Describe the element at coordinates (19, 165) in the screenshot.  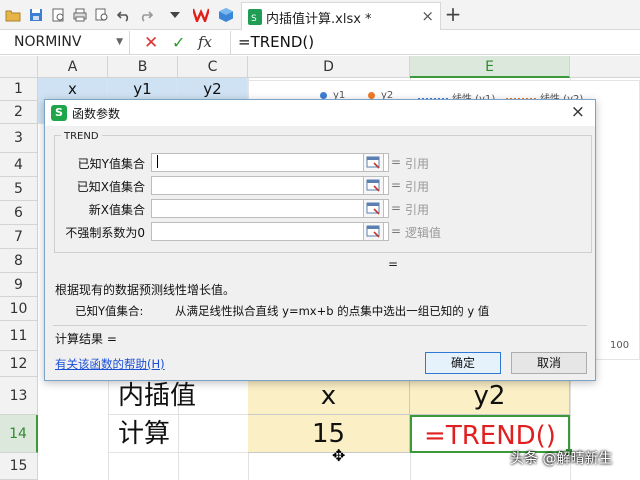
I see `row-header-4: 4` at that location.